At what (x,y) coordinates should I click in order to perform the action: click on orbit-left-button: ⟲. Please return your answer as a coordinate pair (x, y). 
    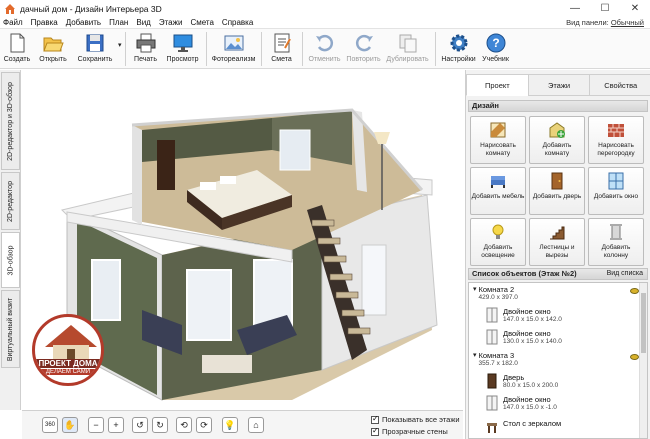
    Looking at the image, I should click on (184, 425).